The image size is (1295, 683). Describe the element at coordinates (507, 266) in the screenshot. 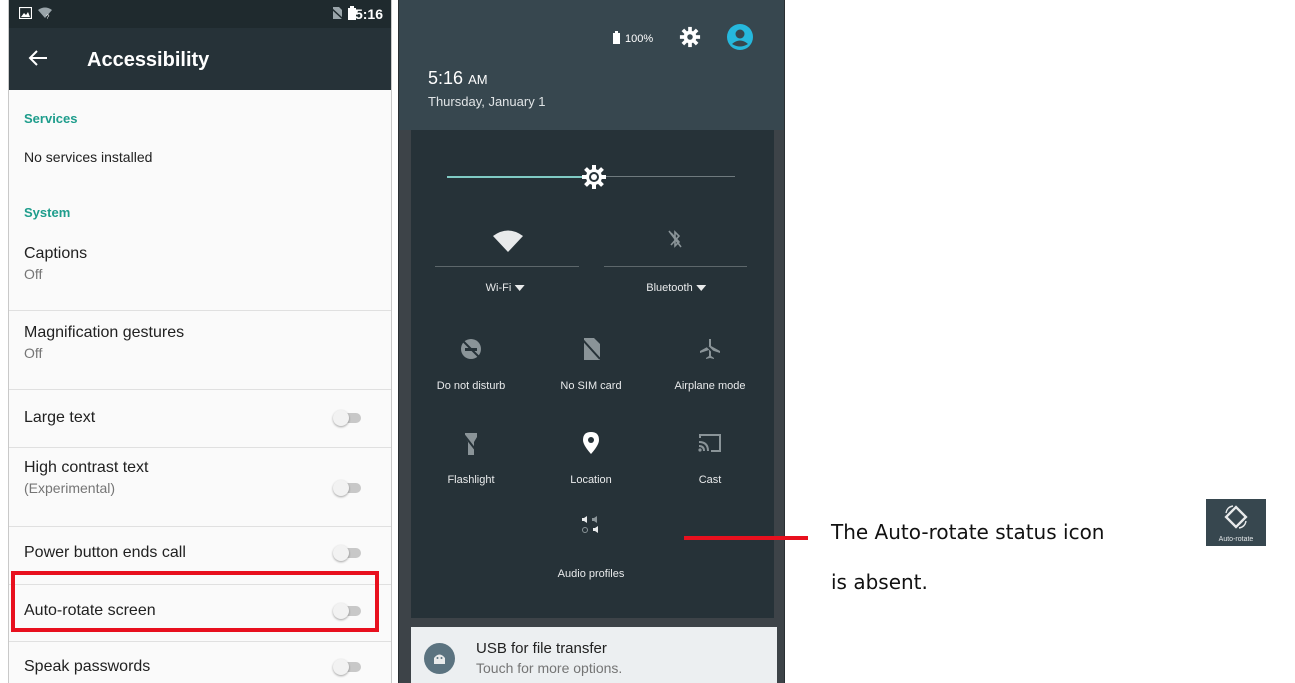

I see `wifi-divider` at that location.